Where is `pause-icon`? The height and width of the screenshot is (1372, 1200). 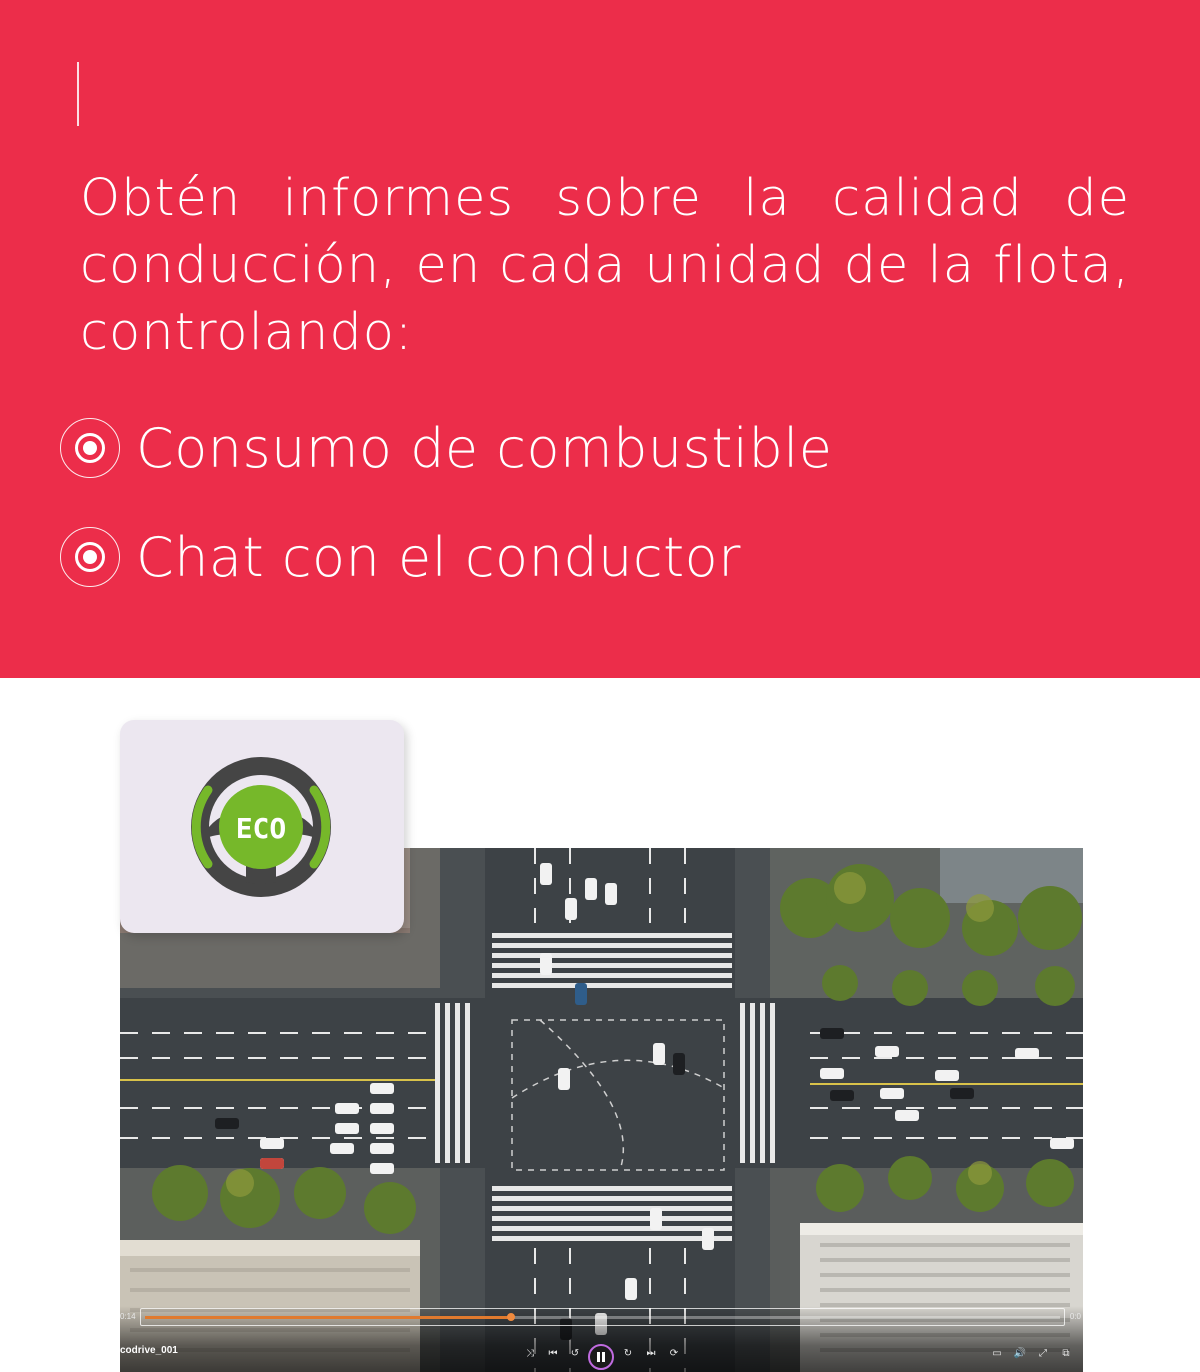
pause-icon is located at coordinates (601, 1357).